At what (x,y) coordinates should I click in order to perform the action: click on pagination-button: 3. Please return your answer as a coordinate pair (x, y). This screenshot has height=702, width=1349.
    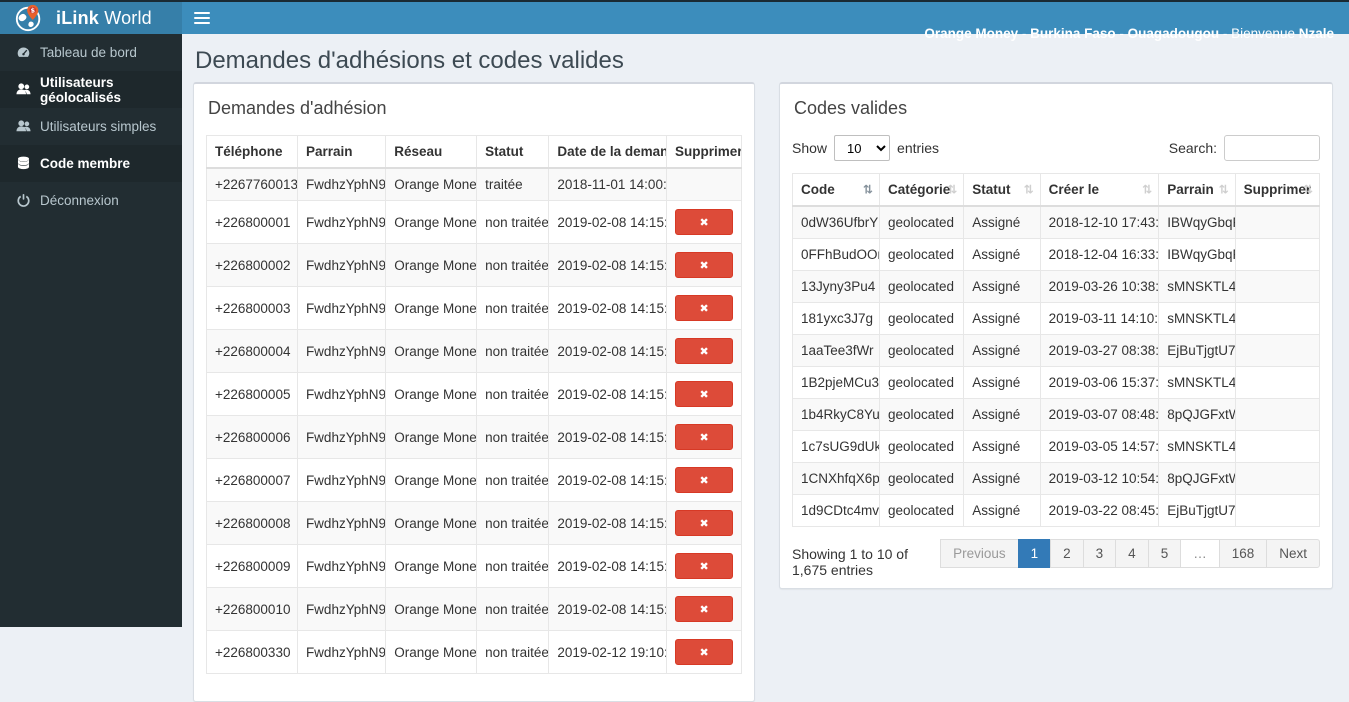
    Looking at the image, I should click on (1099, 553).